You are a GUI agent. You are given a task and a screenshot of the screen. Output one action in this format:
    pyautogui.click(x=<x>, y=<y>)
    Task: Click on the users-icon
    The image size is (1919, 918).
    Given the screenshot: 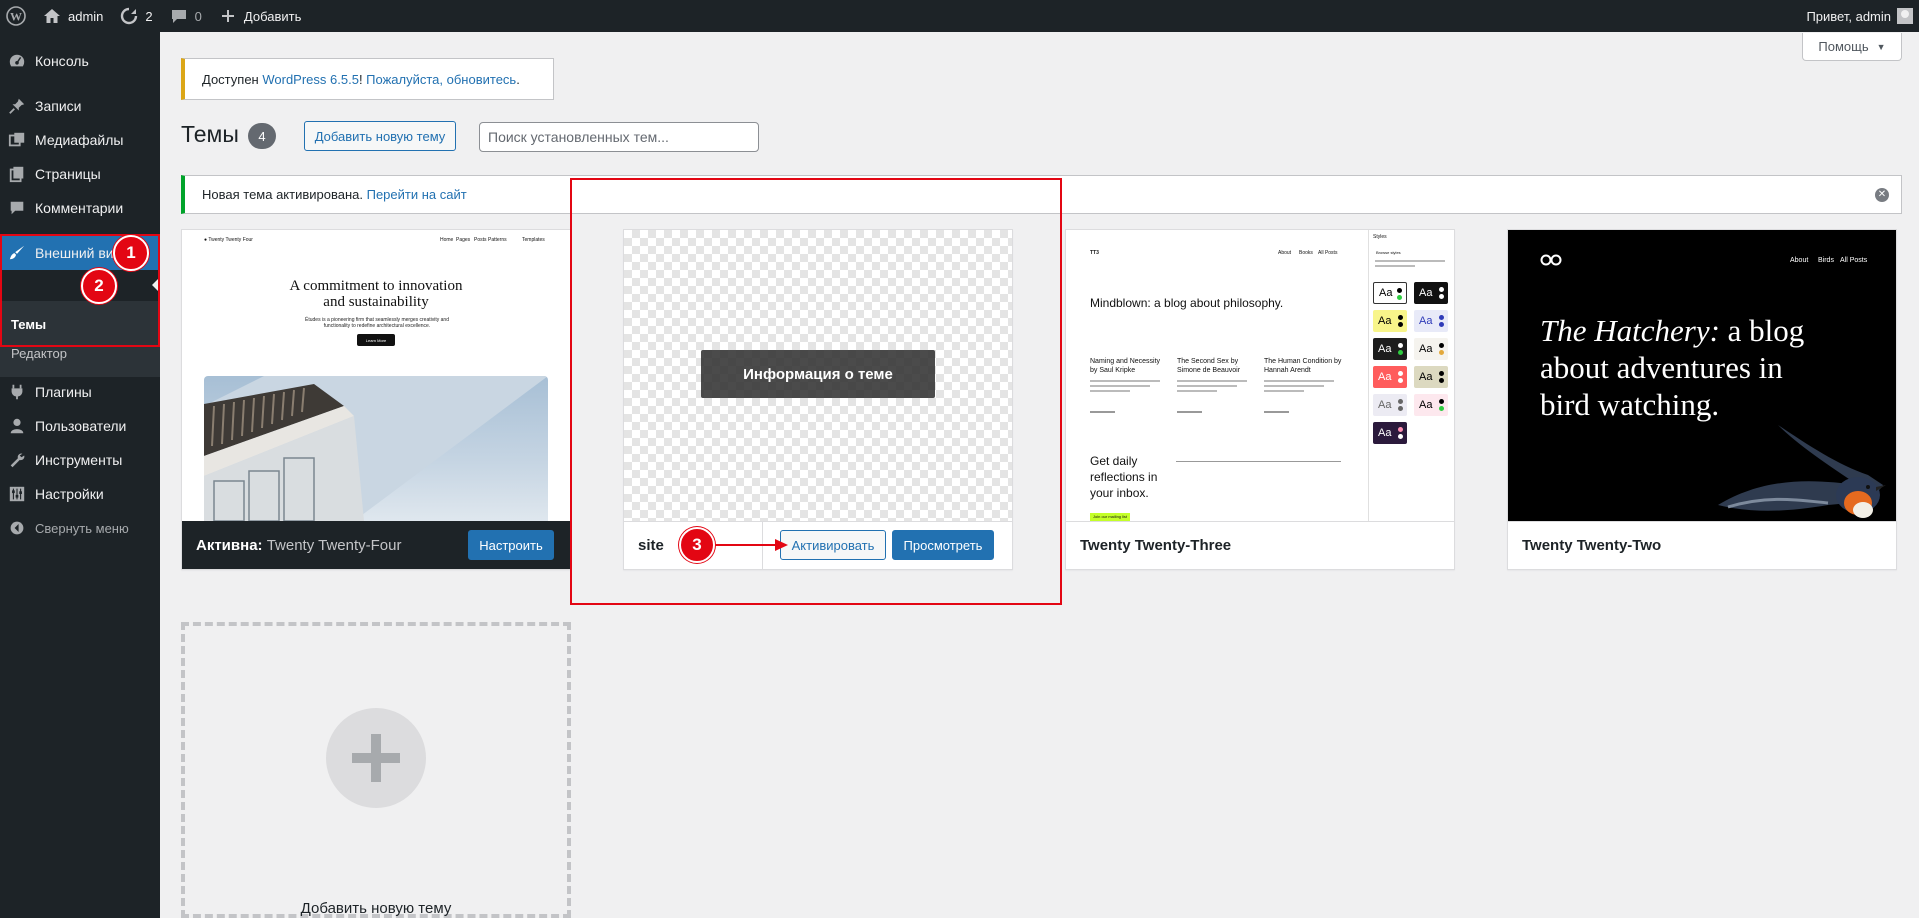 What is the action you would take?
    pyautogui.click(x=17, y=426)
    